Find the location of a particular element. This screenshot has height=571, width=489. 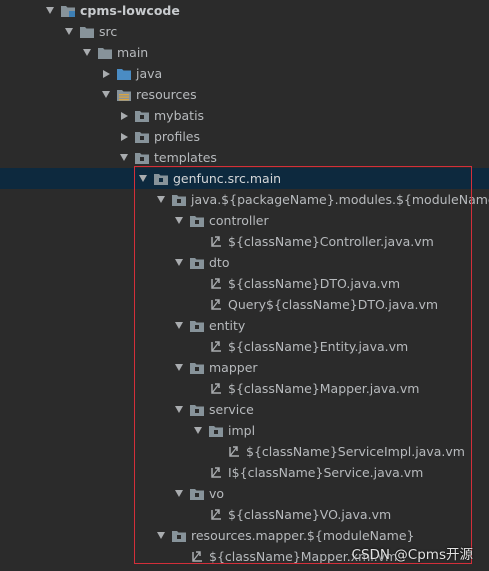

tree-row-label: impl is located at coordinates (242, 430).